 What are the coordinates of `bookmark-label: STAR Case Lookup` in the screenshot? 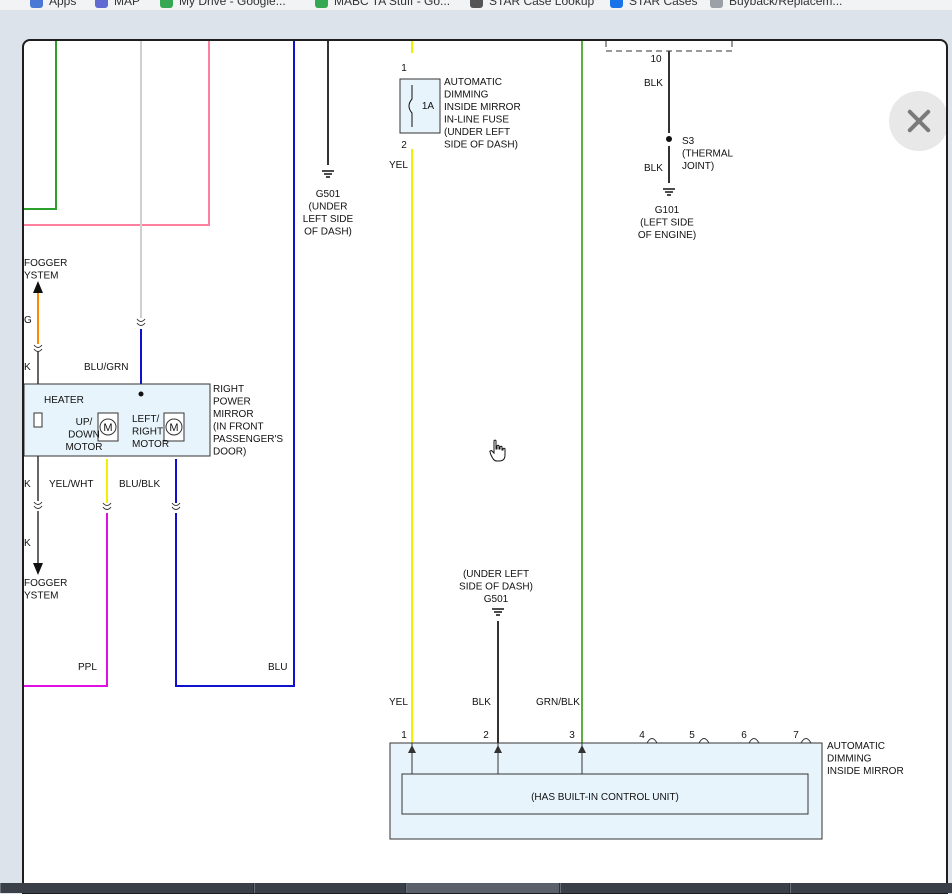 It's located at (542, 4).